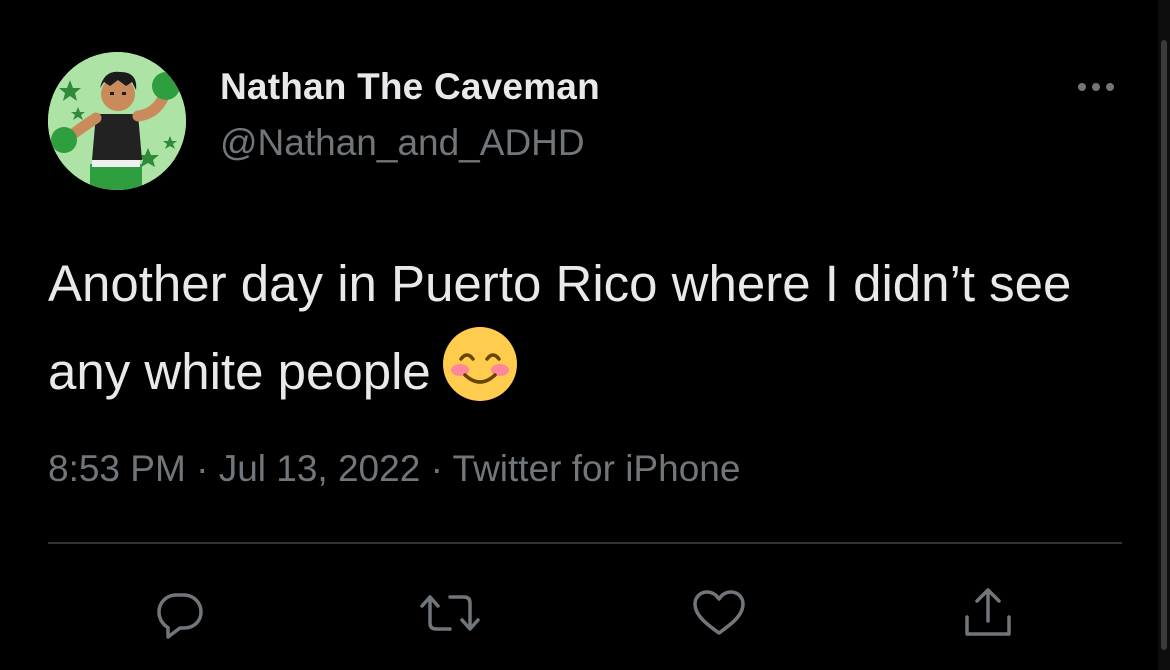  I want to click on retweet-button, so click(449, 613).